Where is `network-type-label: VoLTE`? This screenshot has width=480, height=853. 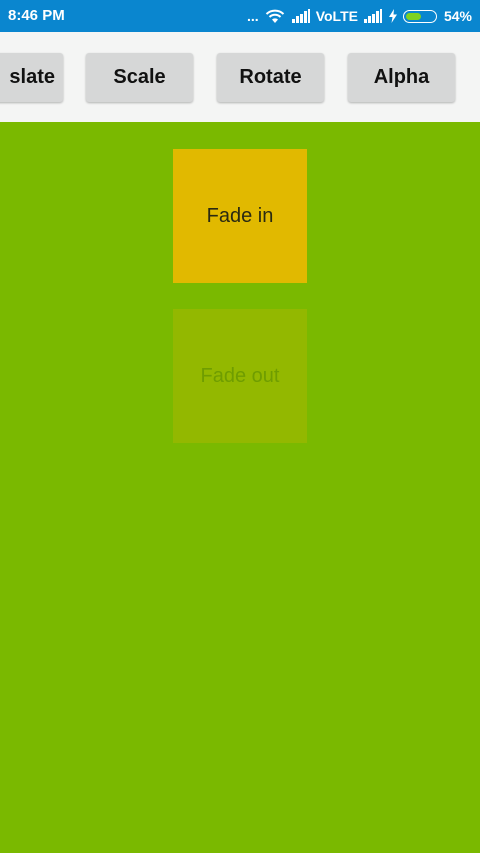
network-type-label: VoLTE is located at coordinates (336, 16).